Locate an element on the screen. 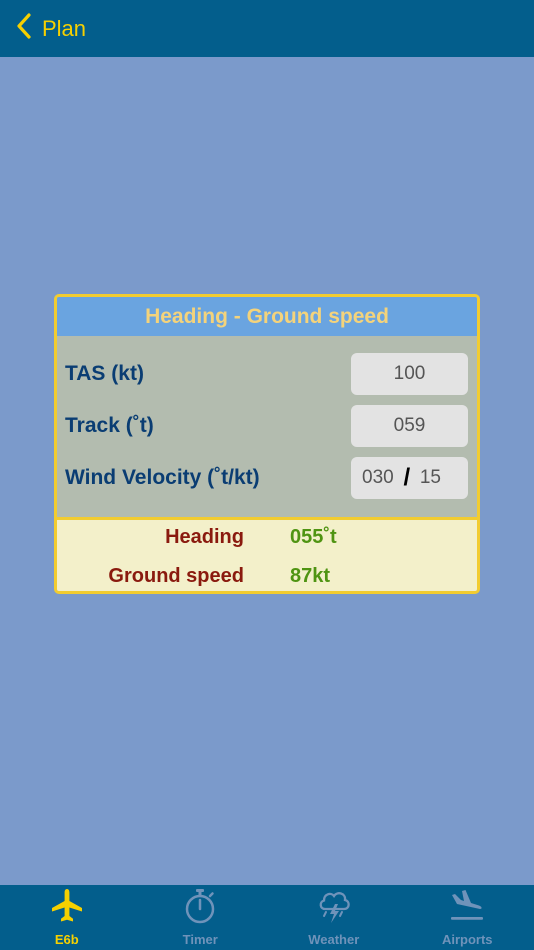  back-button-label: Plan is located at coordinates (64, 28).